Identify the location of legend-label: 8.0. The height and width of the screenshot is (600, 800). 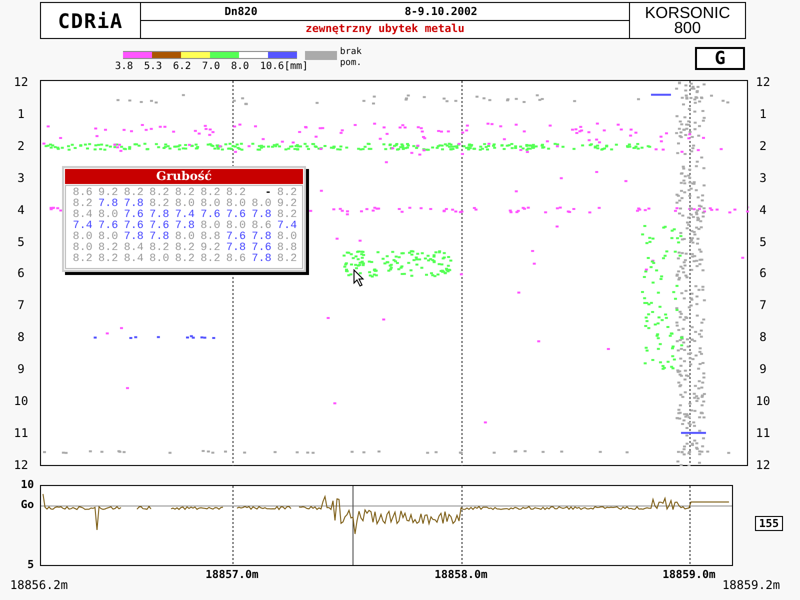
(240, 67).